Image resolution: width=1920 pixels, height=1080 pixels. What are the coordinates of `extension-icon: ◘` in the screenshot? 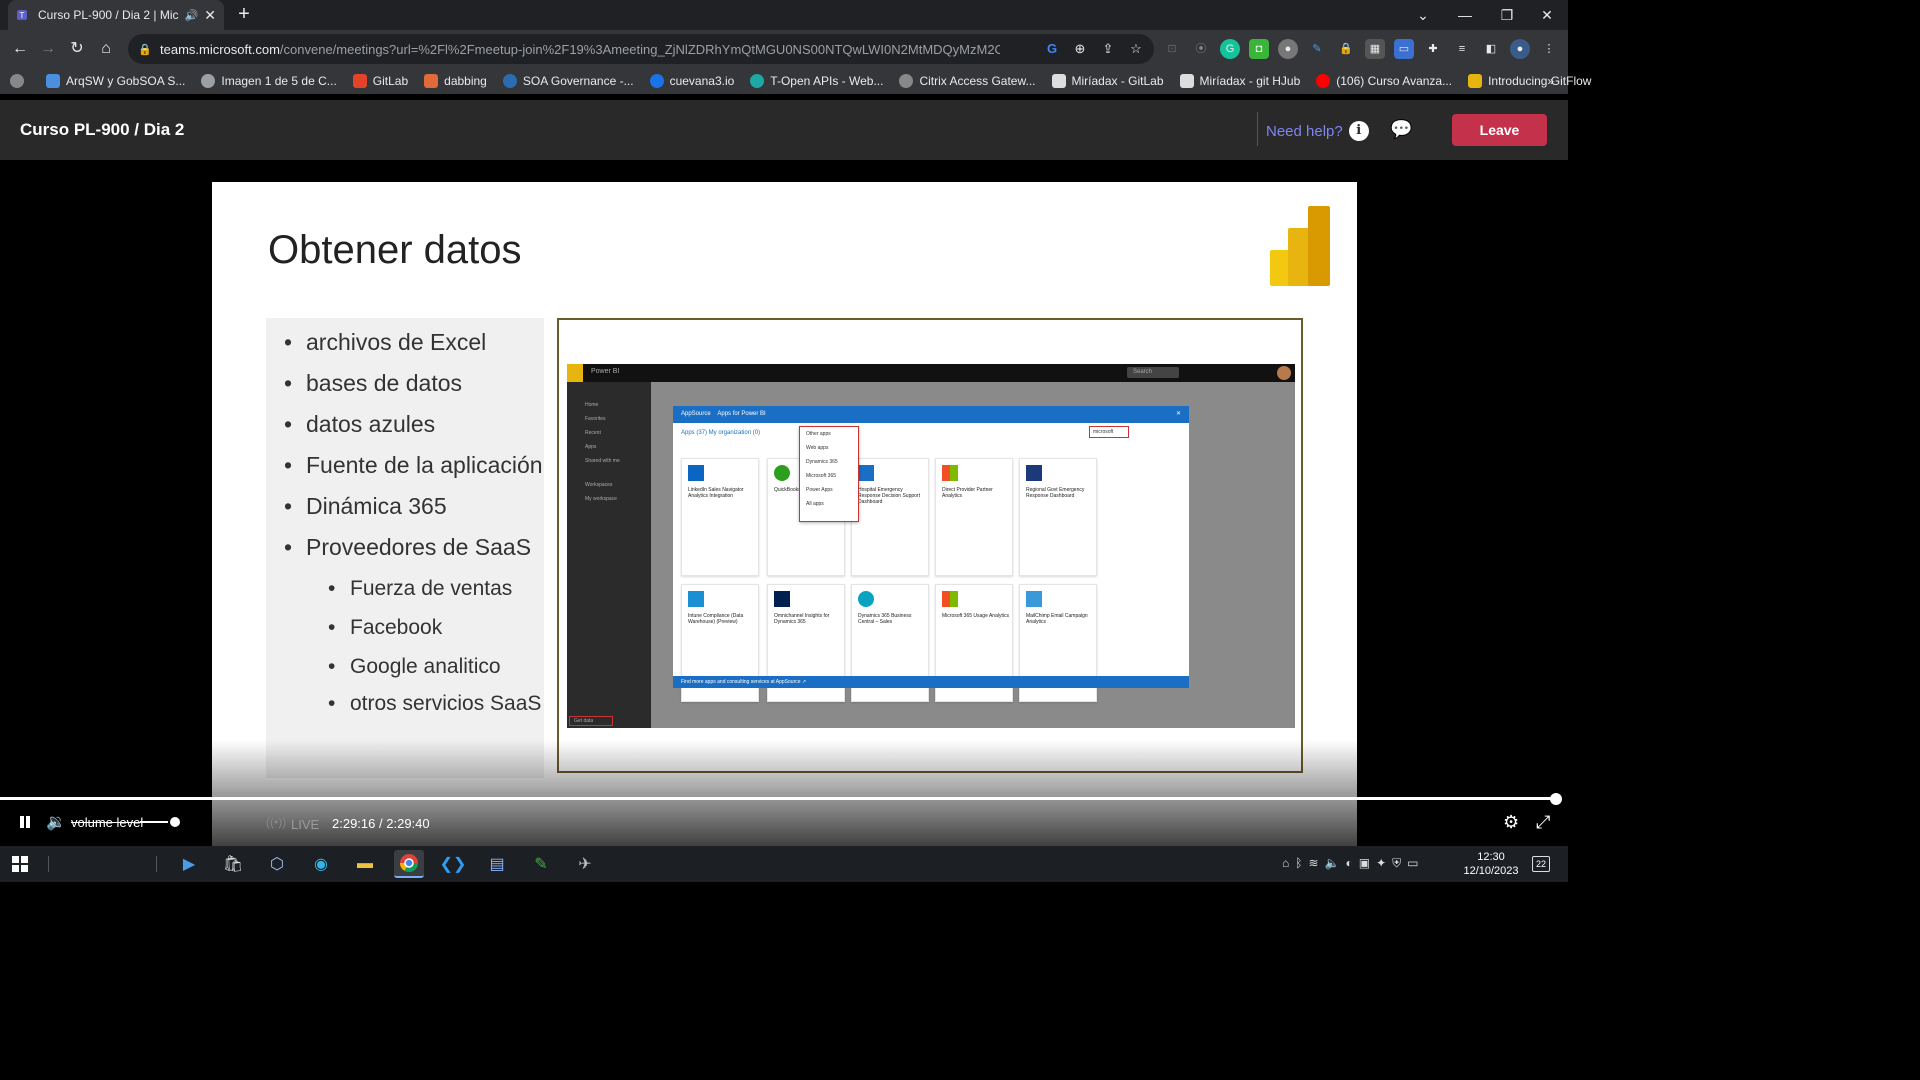 It's located at (1259, 49).